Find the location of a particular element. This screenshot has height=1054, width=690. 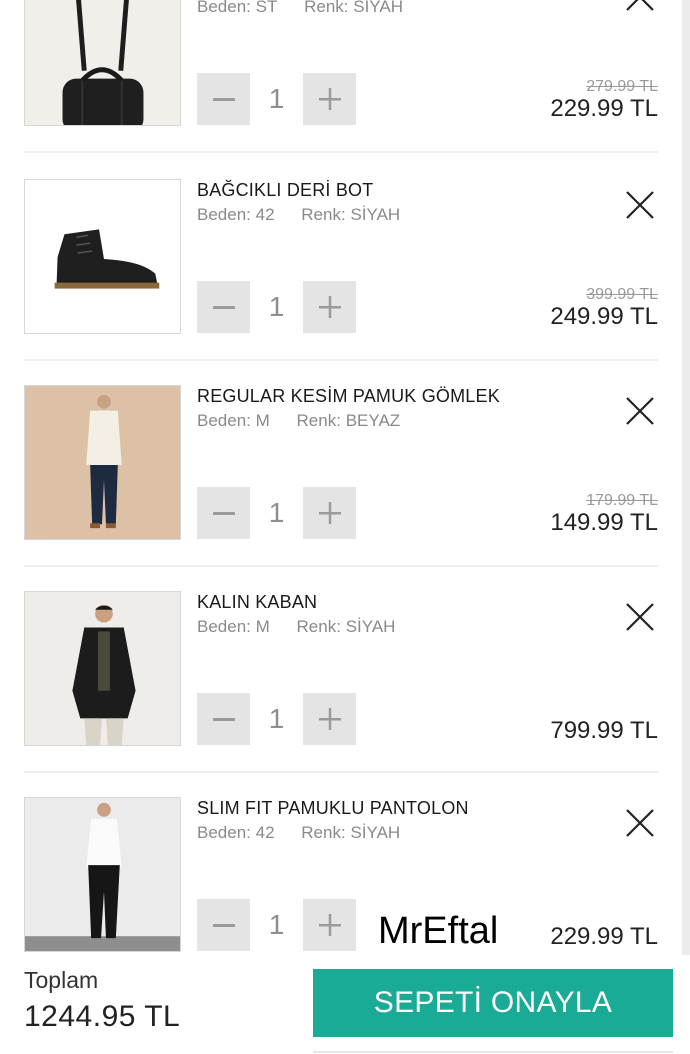

confirm-cart-button: SEPETİ ONAYLA is located at coordinates (493, 1003).